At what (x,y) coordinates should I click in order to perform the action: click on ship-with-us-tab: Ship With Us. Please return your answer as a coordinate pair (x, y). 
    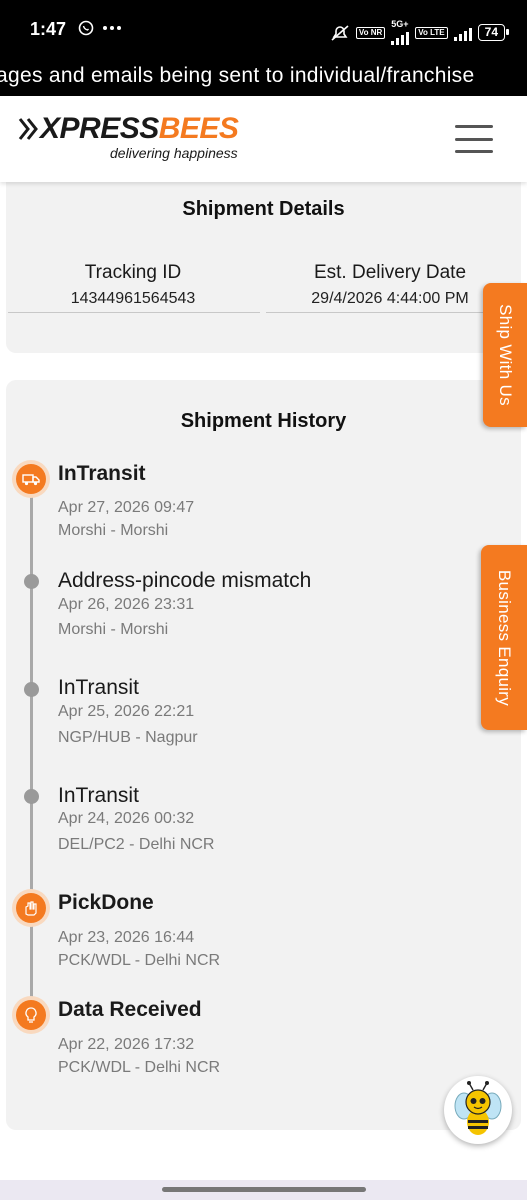
    Looking at the image, I should click on (505, 355).